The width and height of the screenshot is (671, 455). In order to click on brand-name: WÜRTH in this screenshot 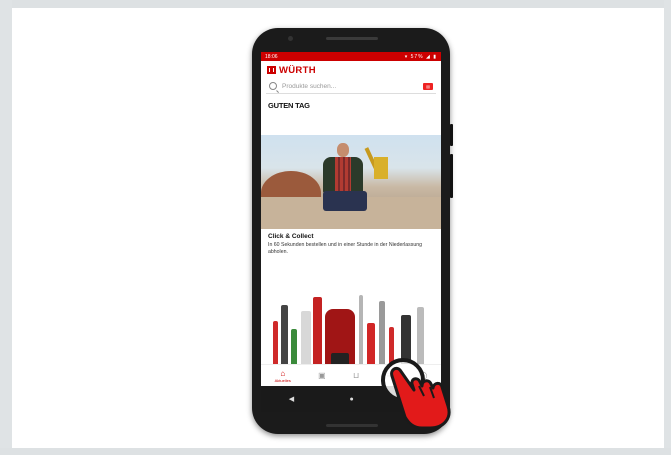, I will do `click(297, 70)`.